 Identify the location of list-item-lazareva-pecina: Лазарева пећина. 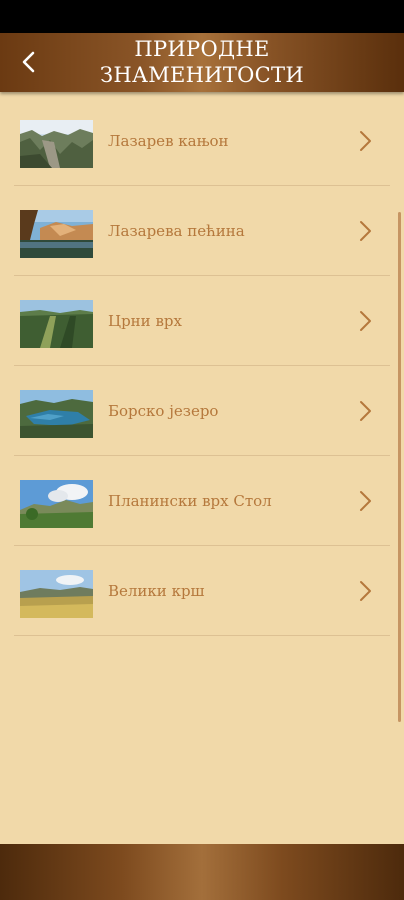
(202, 231).